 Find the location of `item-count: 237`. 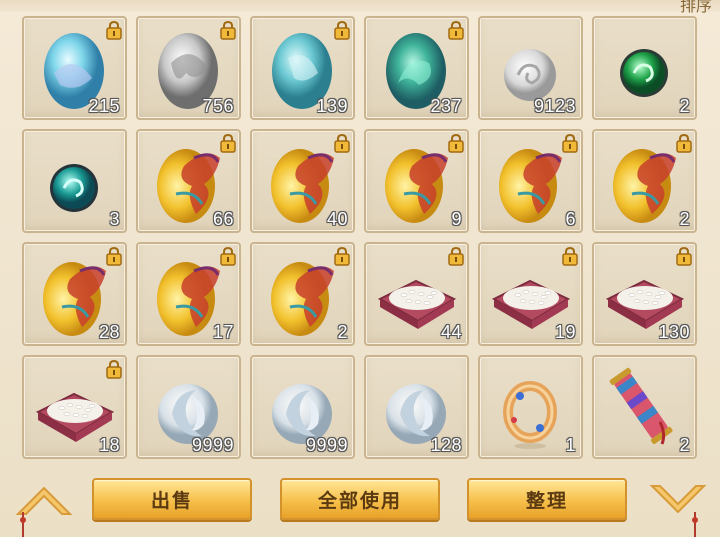

item-count: 237 is located at coordinates (446, 106).